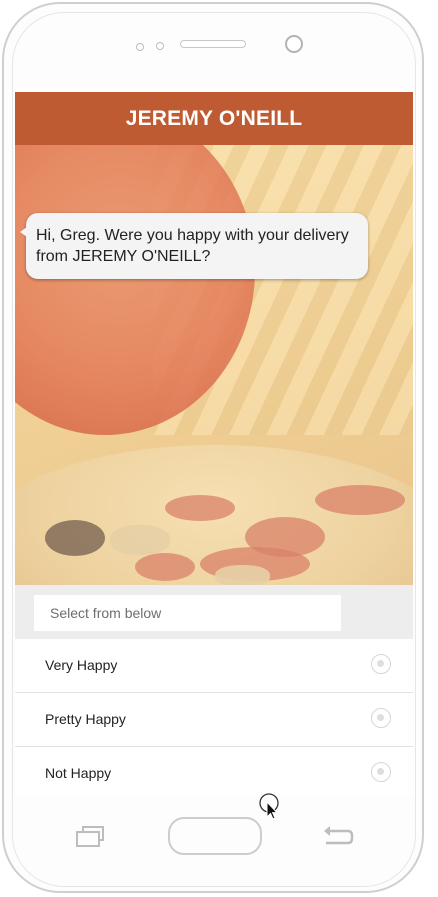  Describe the element at coordinates (78, 773) in the screenshot. I see `option-label: Not Happy` at that location.